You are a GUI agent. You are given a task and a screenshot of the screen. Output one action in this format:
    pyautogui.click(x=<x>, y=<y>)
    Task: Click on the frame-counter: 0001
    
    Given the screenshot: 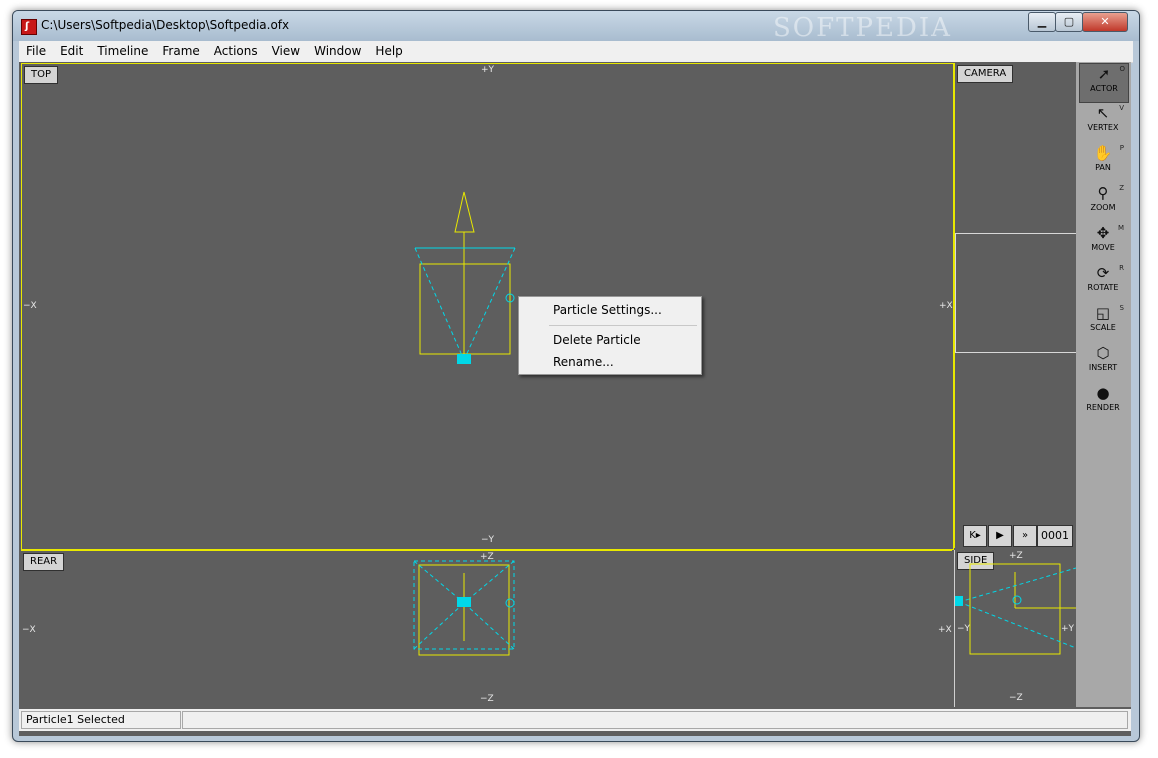 What is the action you would take?
    pyautogui.click(x=1055, y=536)
    